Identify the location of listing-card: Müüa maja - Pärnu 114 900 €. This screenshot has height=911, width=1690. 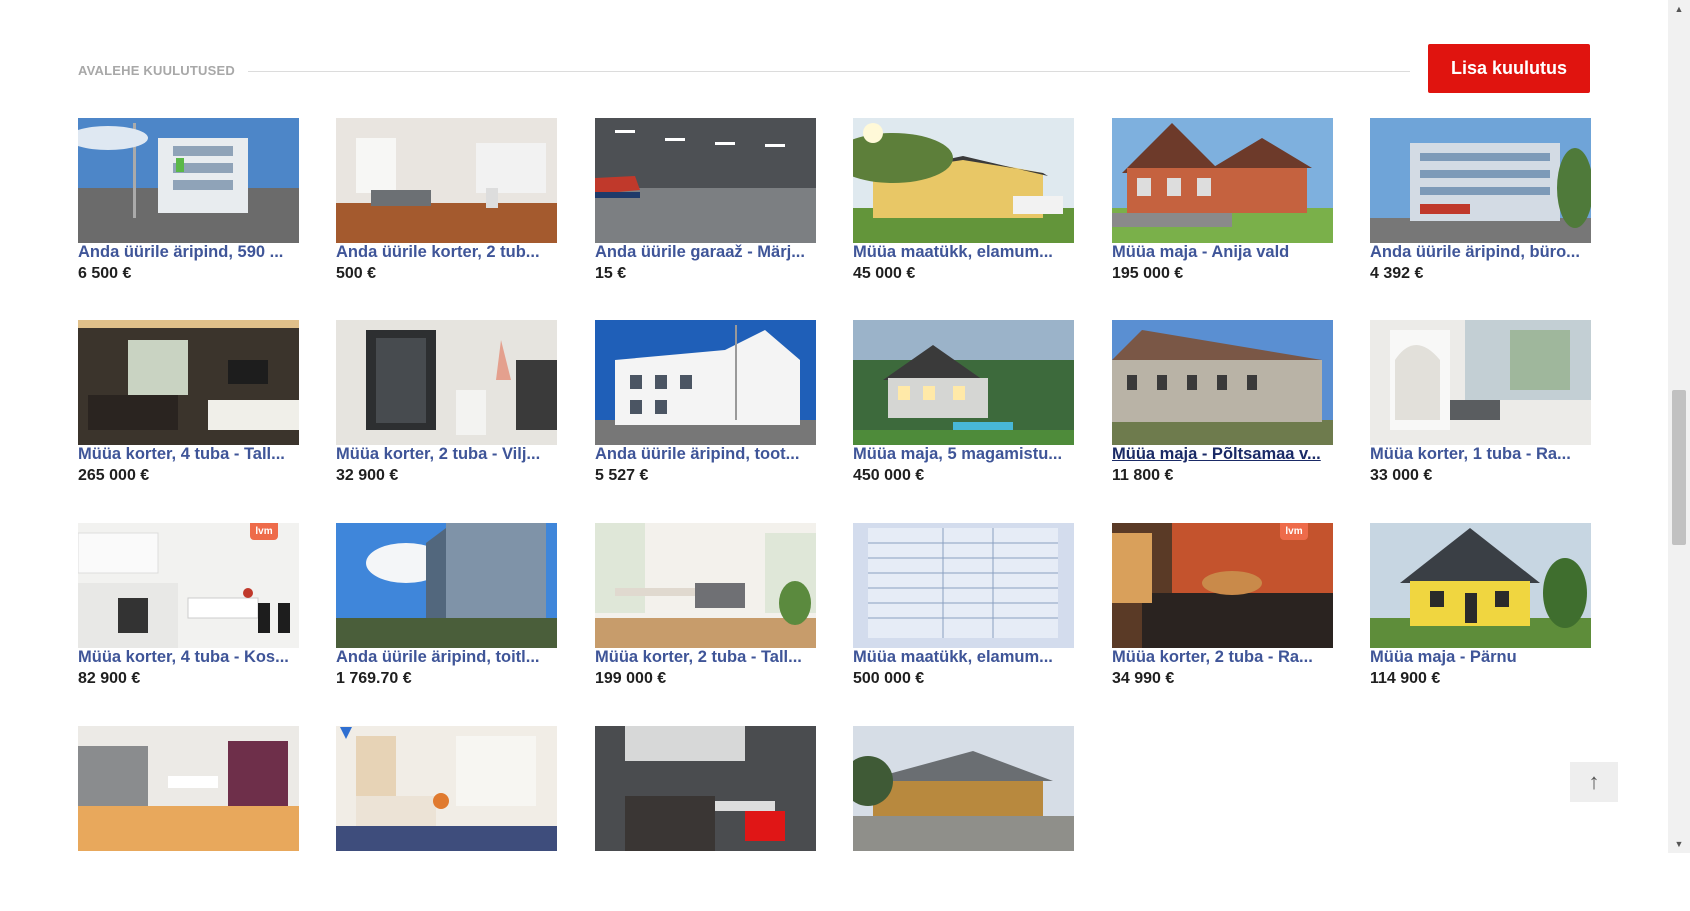
(1480, 615).